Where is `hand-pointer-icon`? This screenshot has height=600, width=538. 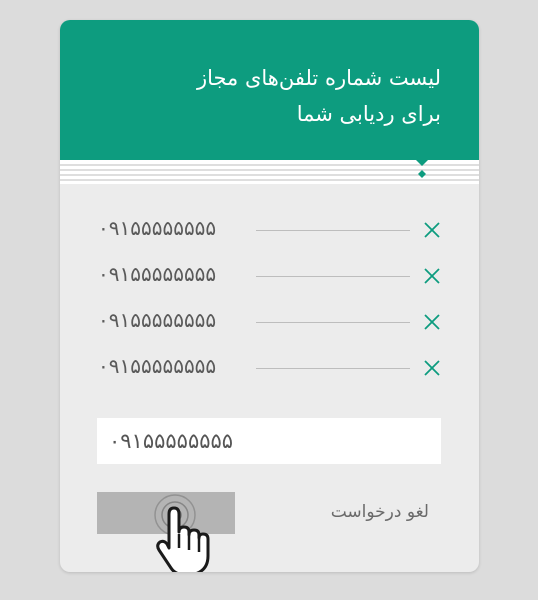
hand-pointer-icon is located at coordinates (182, 533).